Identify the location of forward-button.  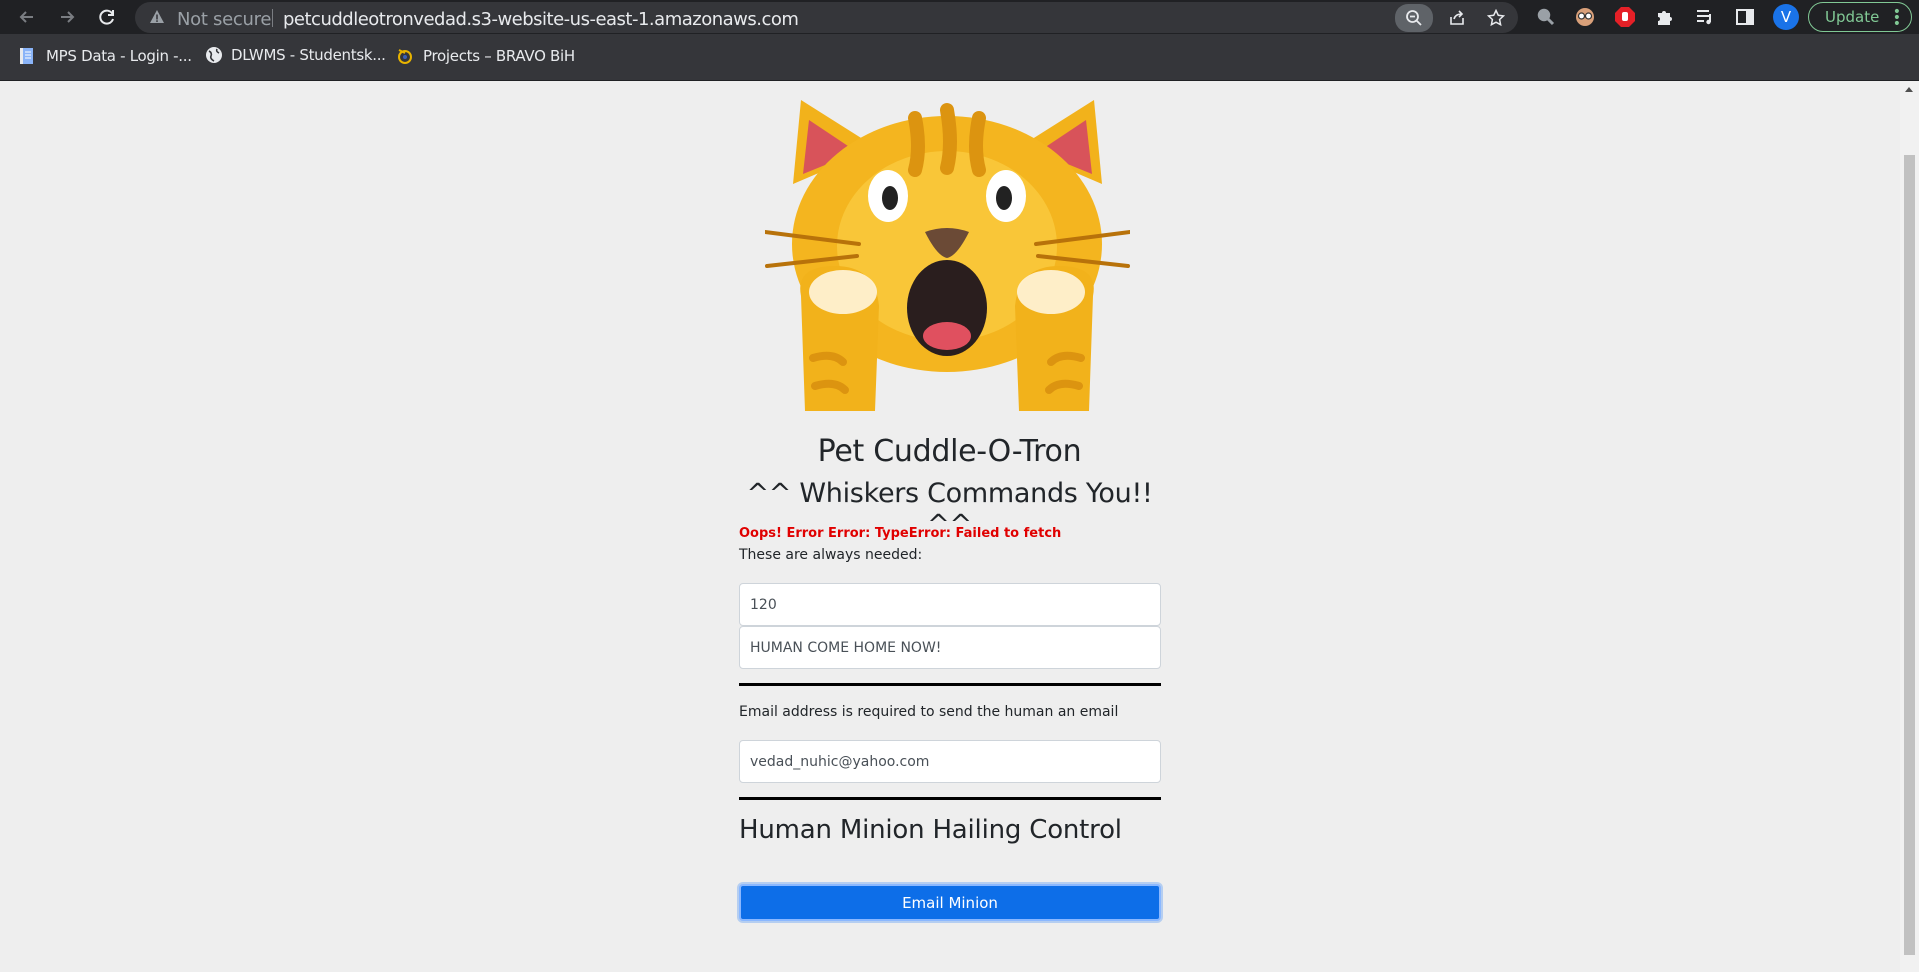
(67, 17).